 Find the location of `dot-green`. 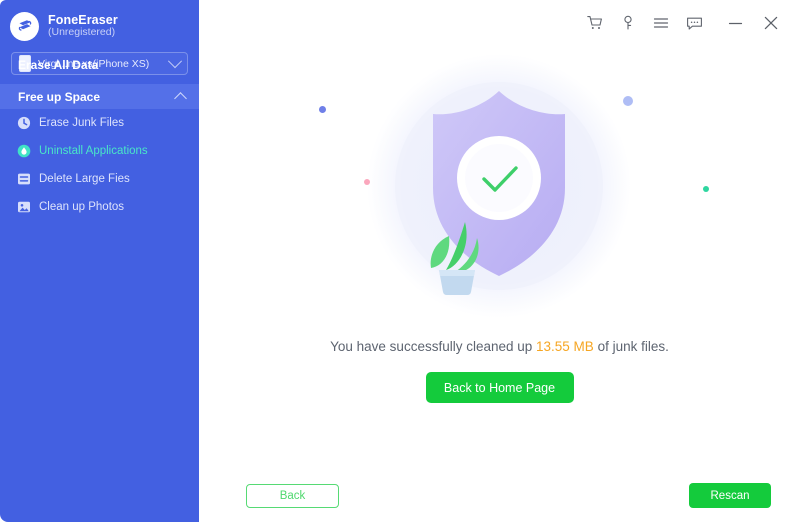

dot-green is located at coordinates (706, 189).